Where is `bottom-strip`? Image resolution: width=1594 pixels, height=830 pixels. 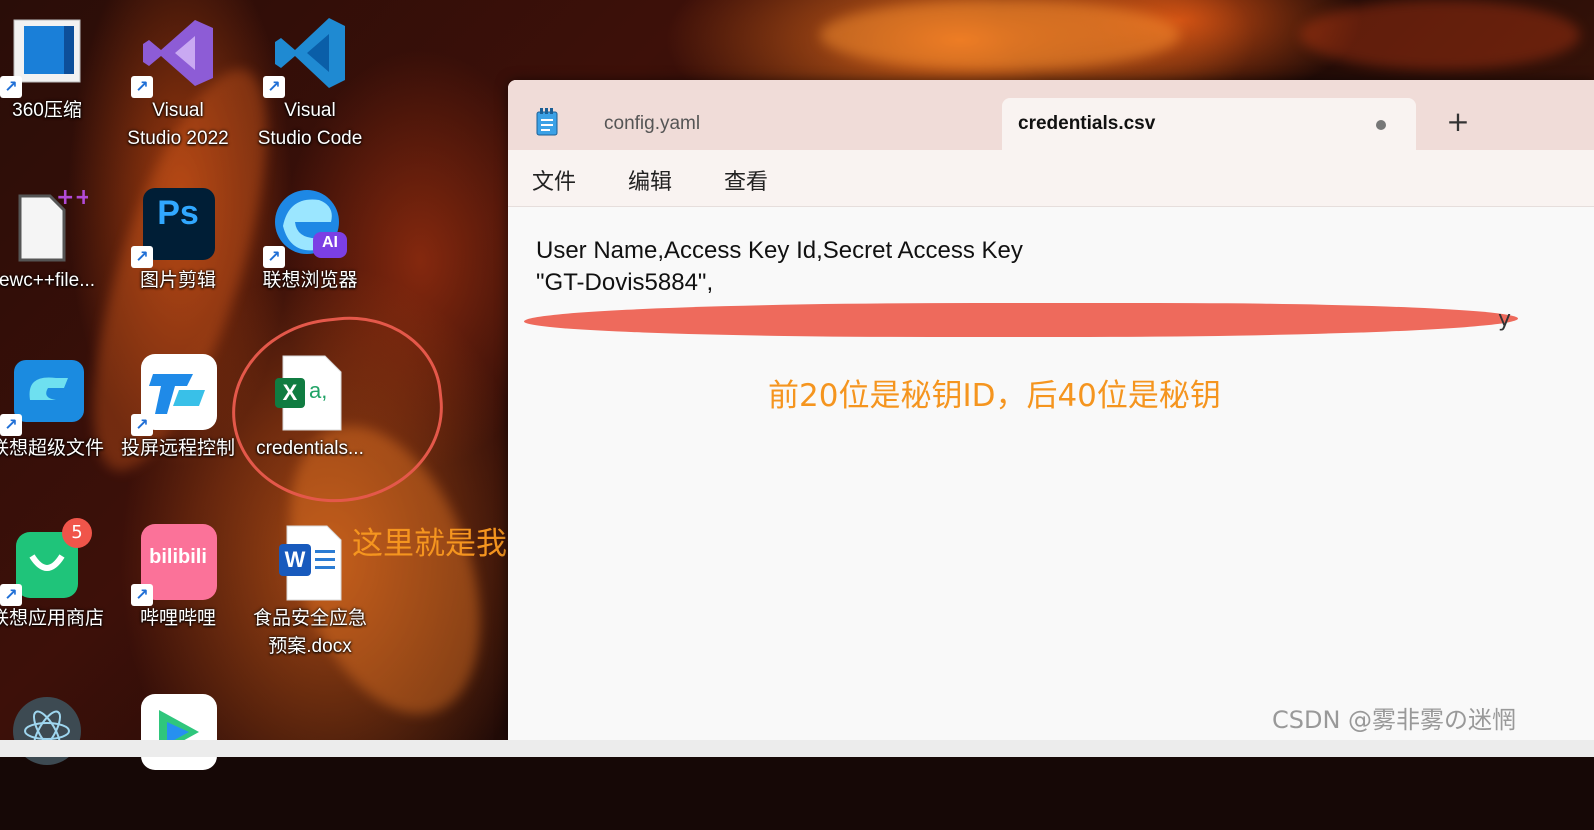 bottom-strip is located at coordinates (797, 748).